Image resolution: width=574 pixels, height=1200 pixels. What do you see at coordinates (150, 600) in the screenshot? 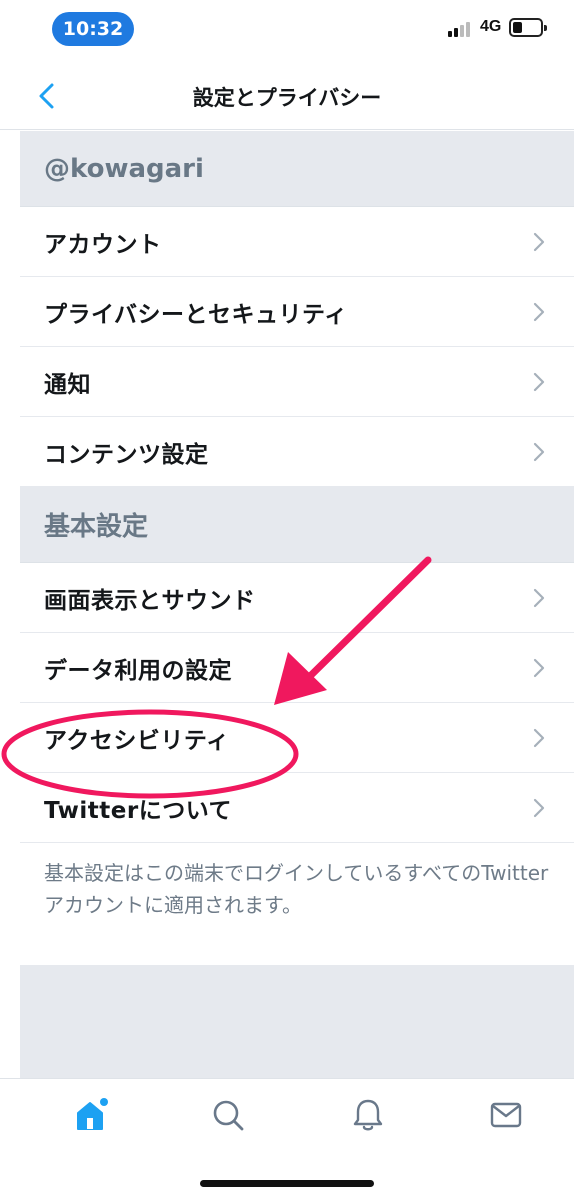
I see `settings-row-label: 画面表示とサウンド` at bounding box center [150, 600].